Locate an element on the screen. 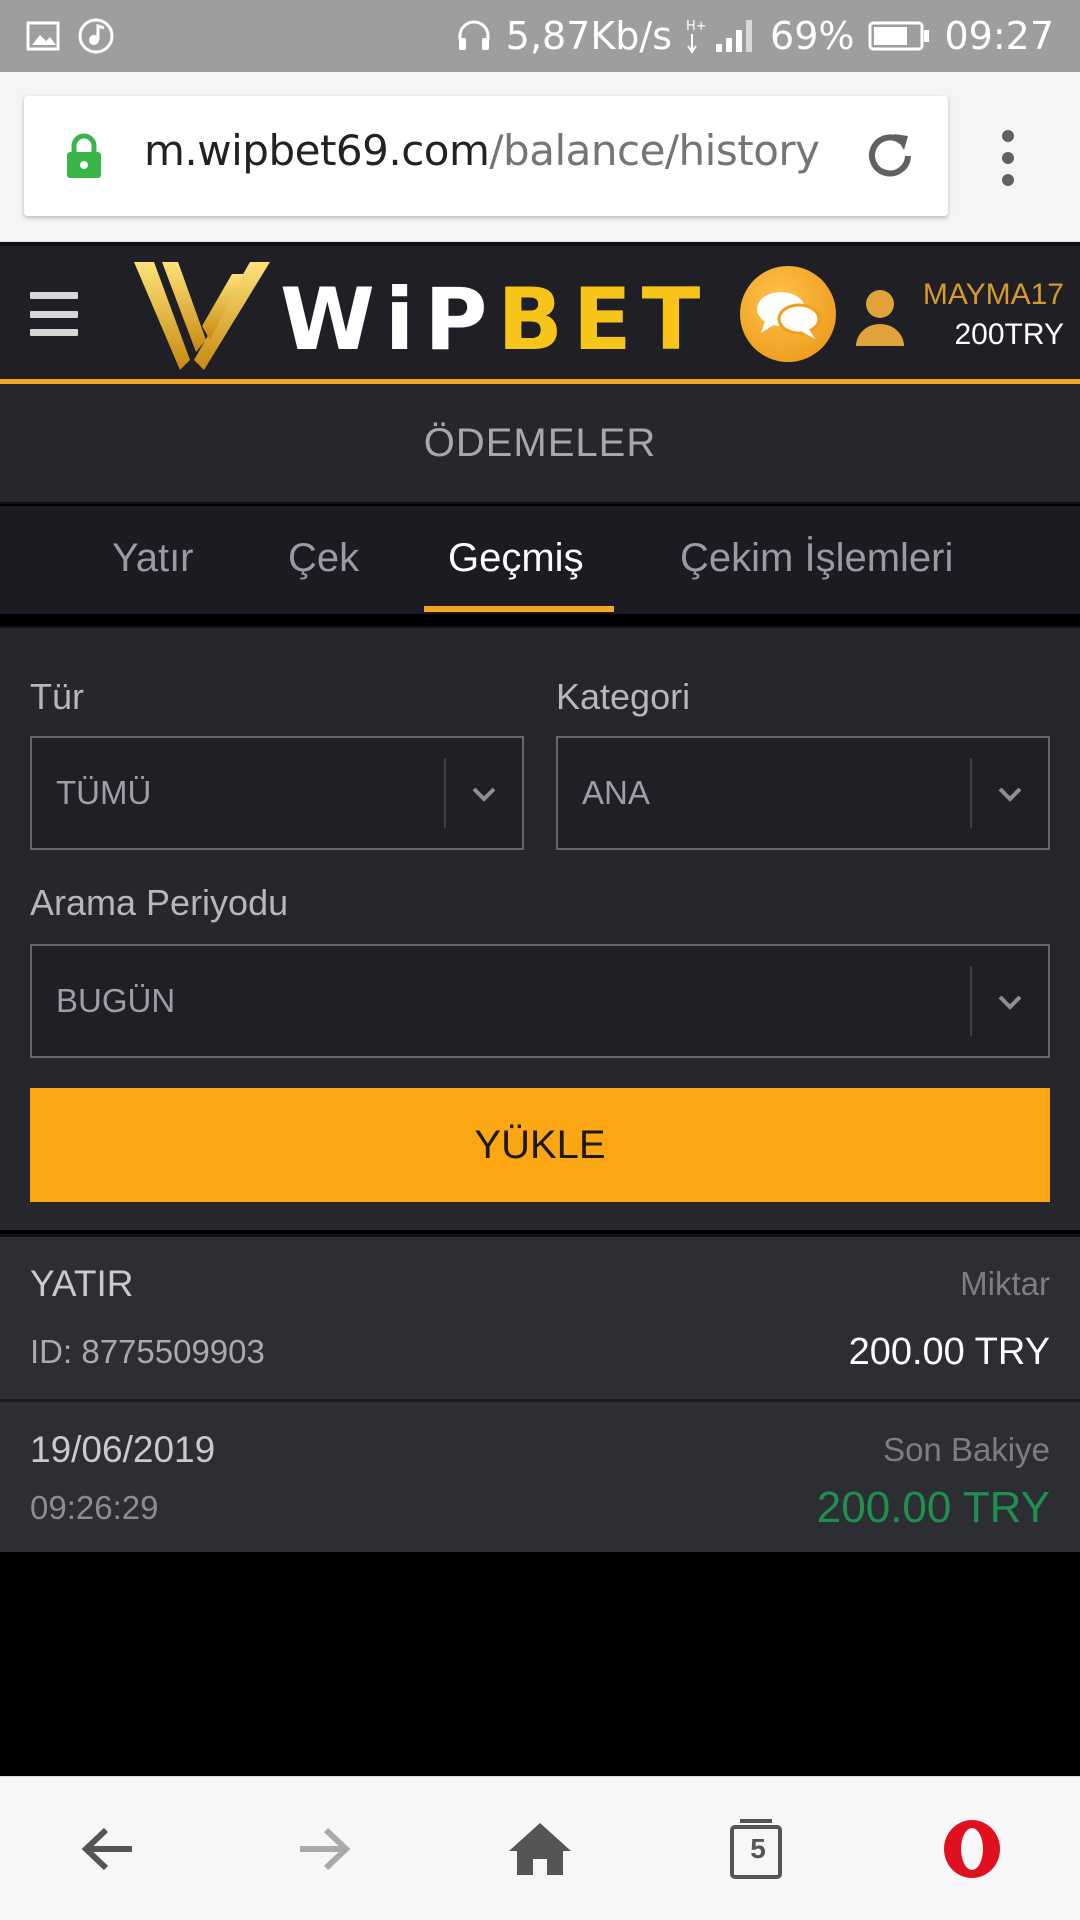 Image resolution: width=1080 pixels, height=1920 pixels. lock-icon is located at coordinates (84, 155).